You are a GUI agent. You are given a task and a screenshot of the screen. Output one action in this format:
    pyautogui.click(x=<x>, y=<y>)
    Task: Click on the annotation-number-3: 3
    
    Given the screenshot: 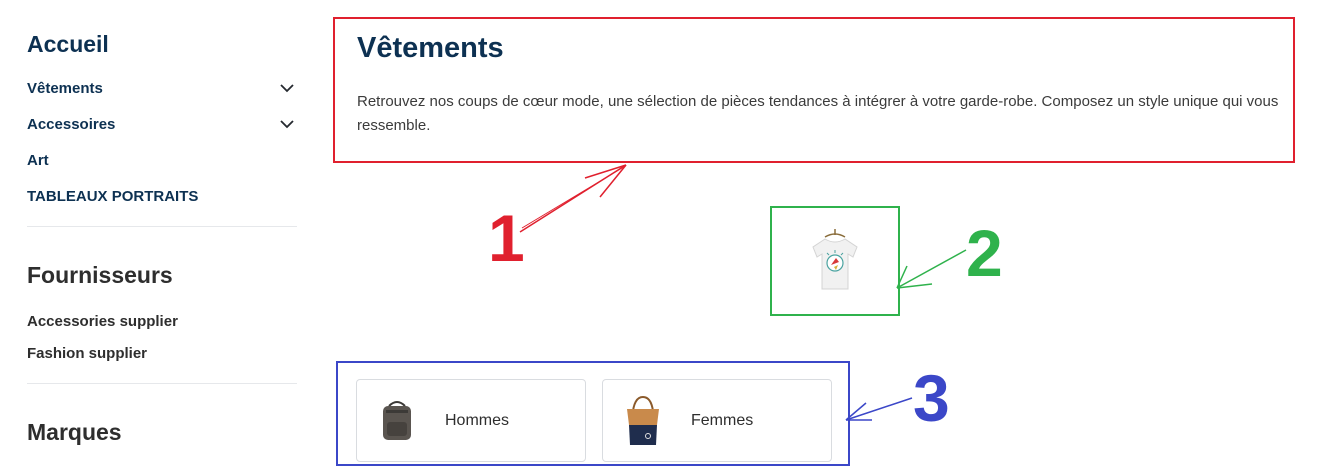 What is the action you would take?
    pyautogui.click(x=931, y=398)
    